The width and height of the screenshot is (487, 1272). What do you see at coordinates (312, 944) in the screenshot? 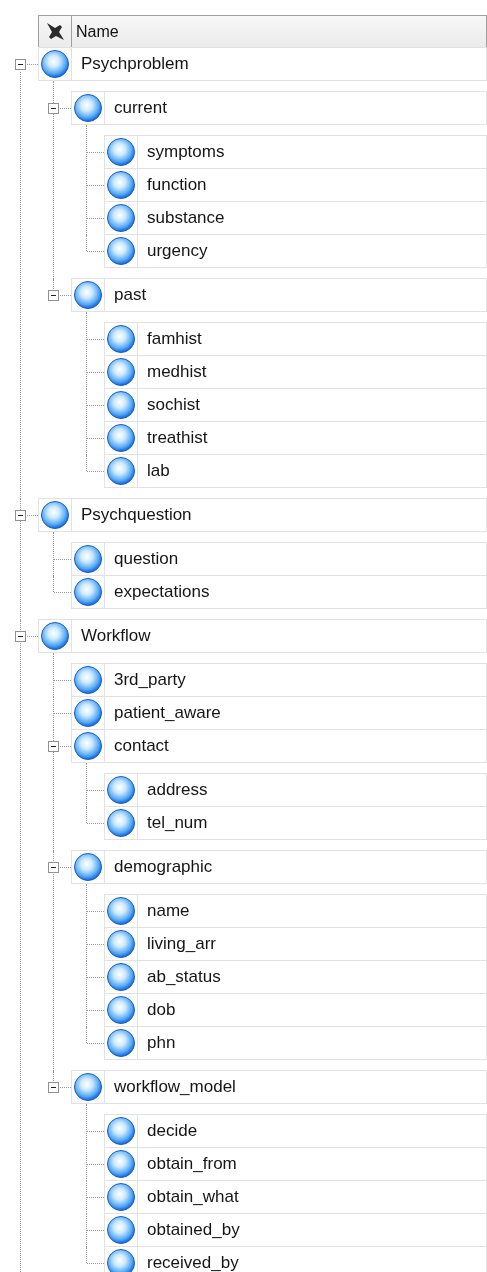
I see `node-label: living_arr` at bounding box center [312, 944].